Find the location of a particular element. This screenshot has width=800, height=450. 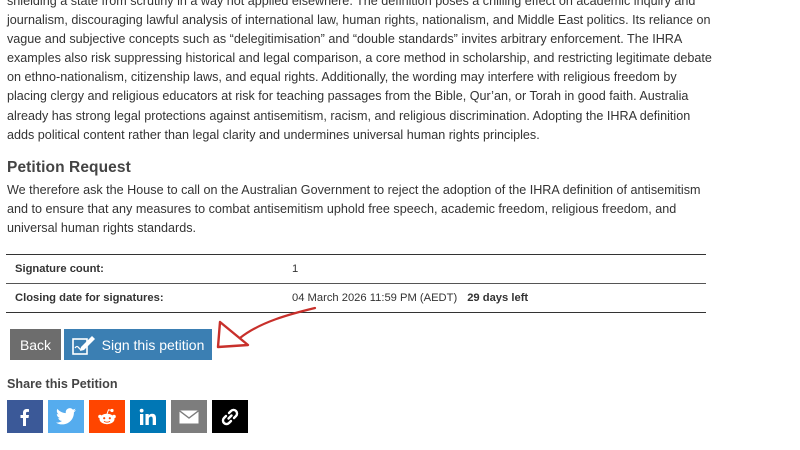

sign-petition-label: Sign this petition is located at coordinates (153, 344).